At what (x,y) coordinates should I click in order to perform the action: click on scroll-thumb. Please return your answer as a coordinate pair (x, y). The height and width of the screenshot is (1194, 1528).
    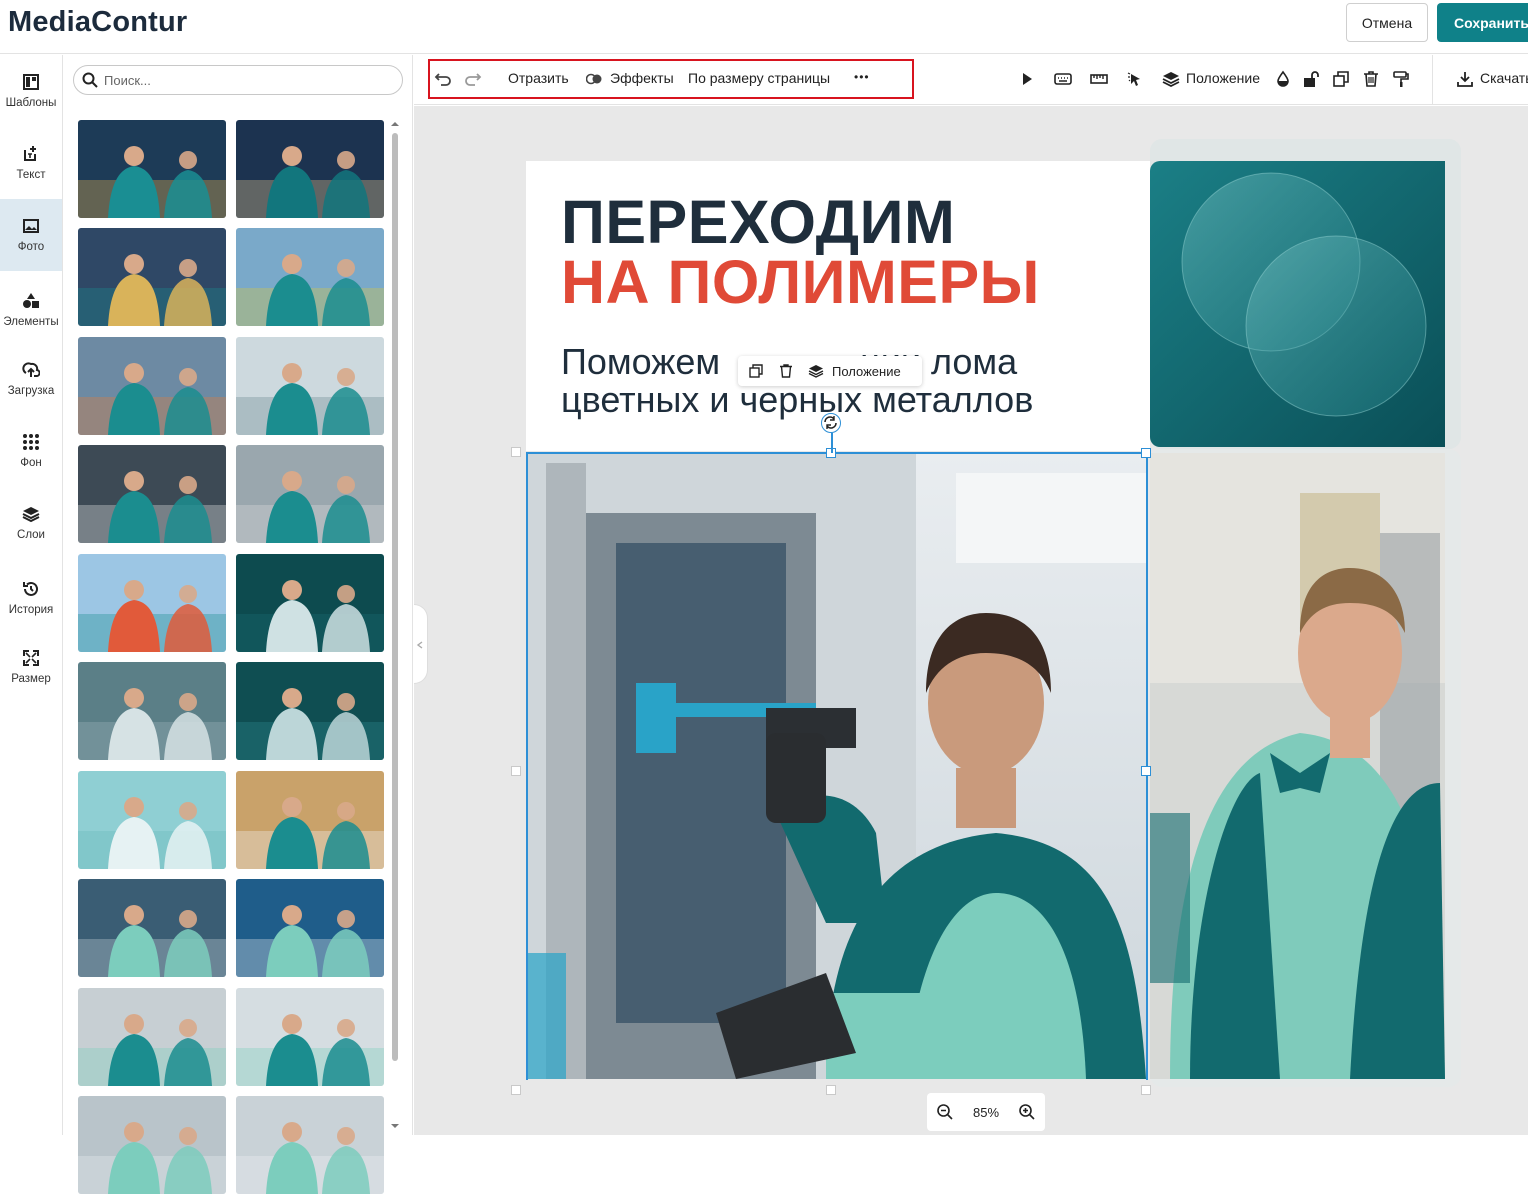
    Looking at the image, I should click on (395, 597).